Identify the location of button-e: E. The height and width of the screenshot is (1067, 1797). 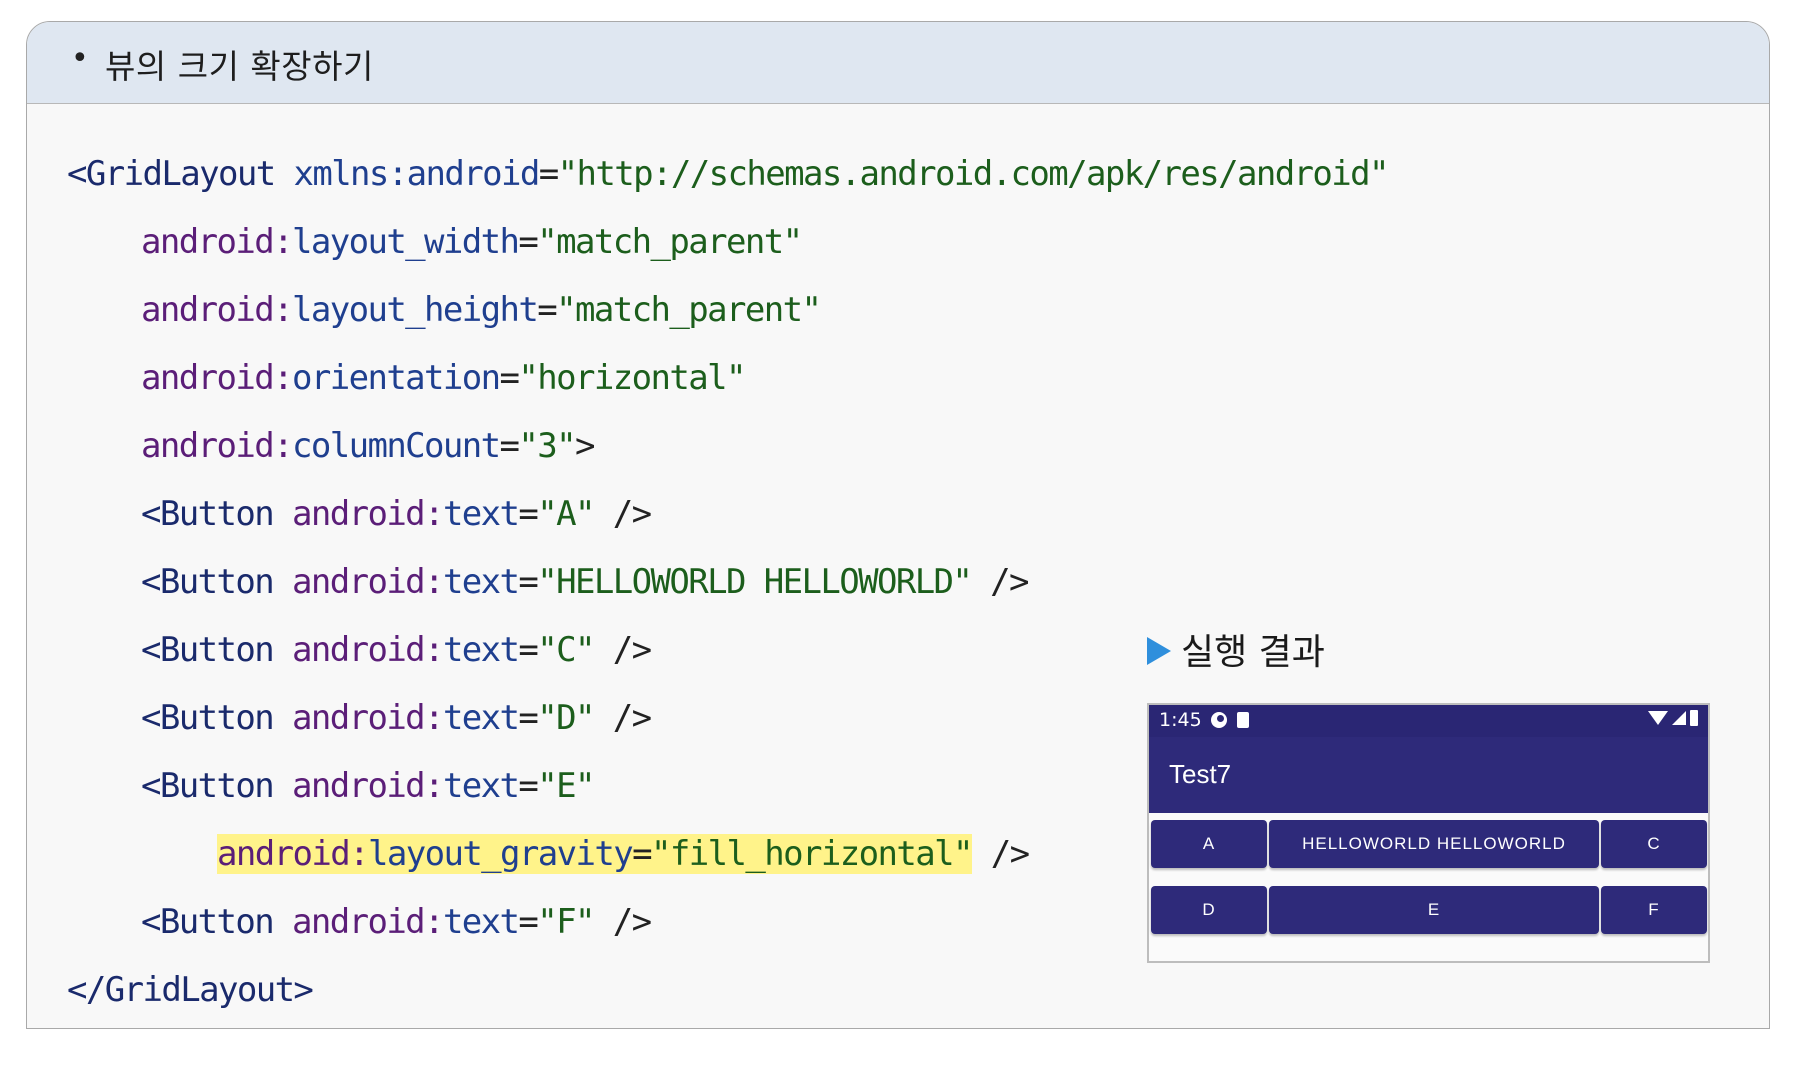
(1434, 910).